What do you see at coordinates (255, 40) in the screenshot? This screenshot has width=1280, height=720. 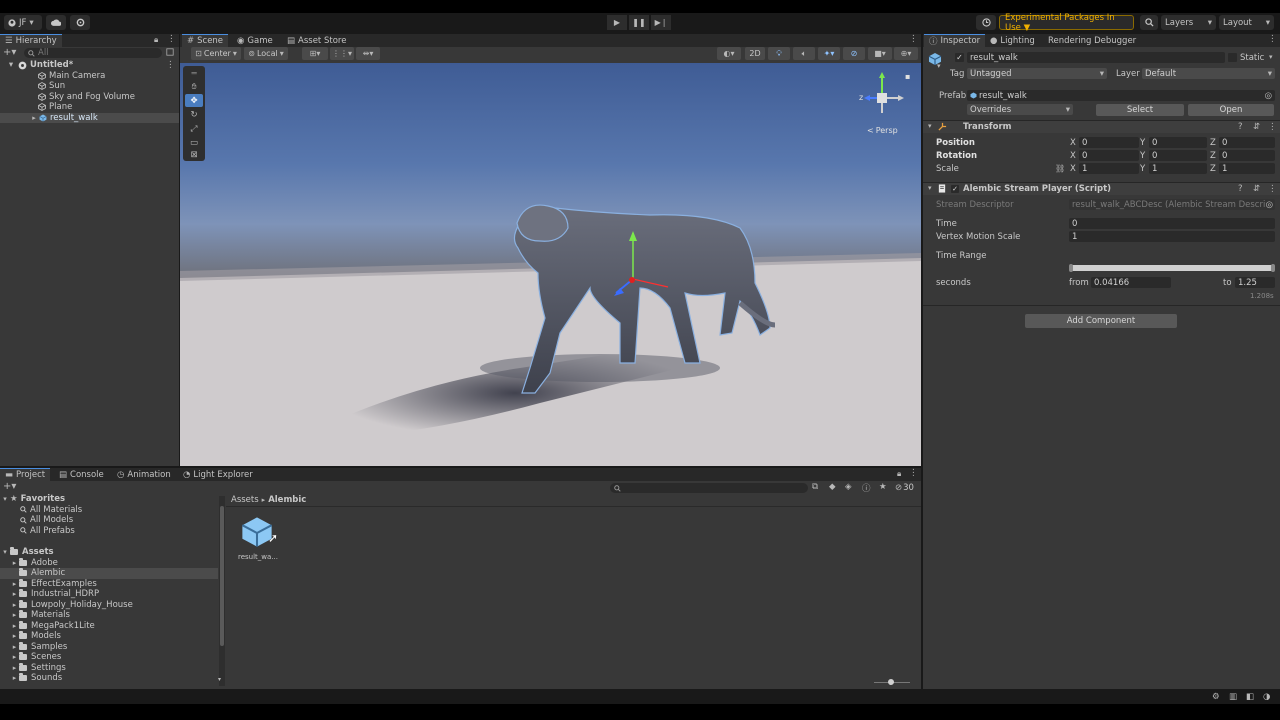 I see `tab-game: ◉ Game` at bounding box center [255, 40].